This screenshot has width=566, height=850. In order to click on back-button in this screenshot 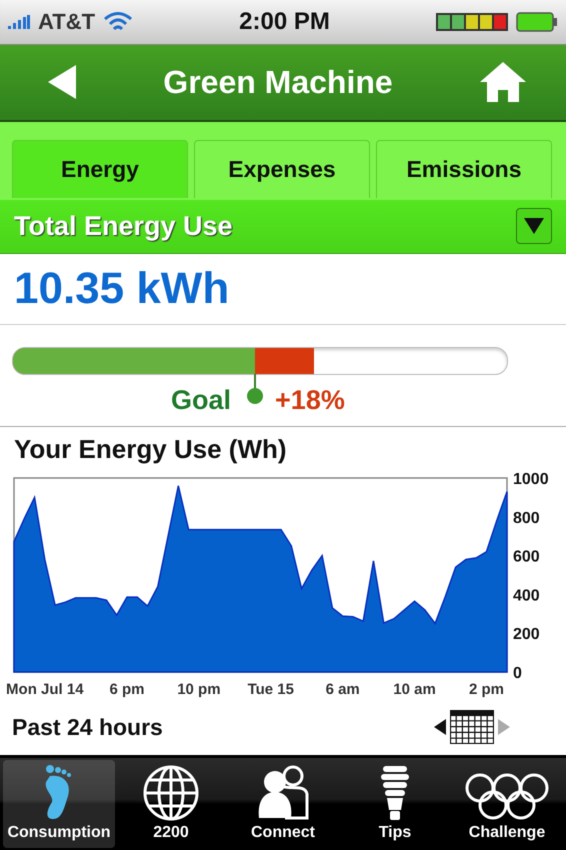, I will do `click(62, 82)`.